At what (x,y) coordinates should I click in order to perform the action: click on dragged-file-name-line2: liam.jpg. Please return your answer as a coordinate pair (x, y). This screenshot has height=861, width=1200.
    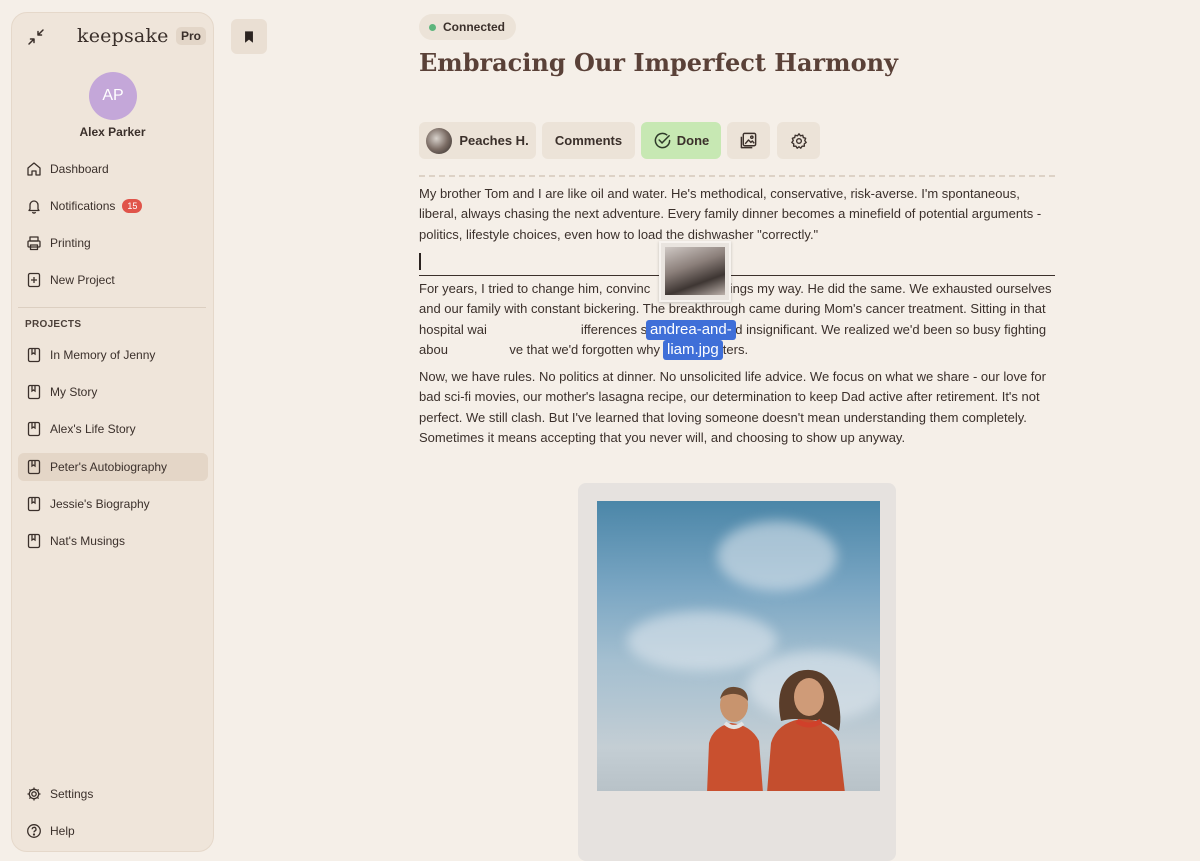
    Looking at the image, I should click on (693, 350).